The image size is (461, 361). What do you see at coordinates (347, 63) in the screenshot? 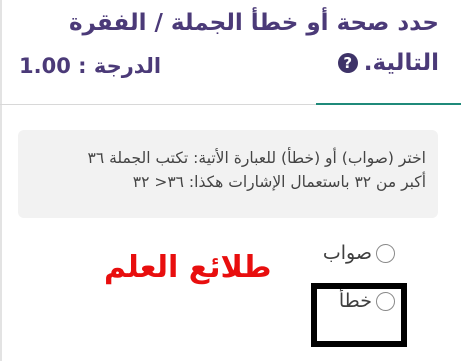
I see `question-circle-icon: ?` at bounding box center [347, 63].